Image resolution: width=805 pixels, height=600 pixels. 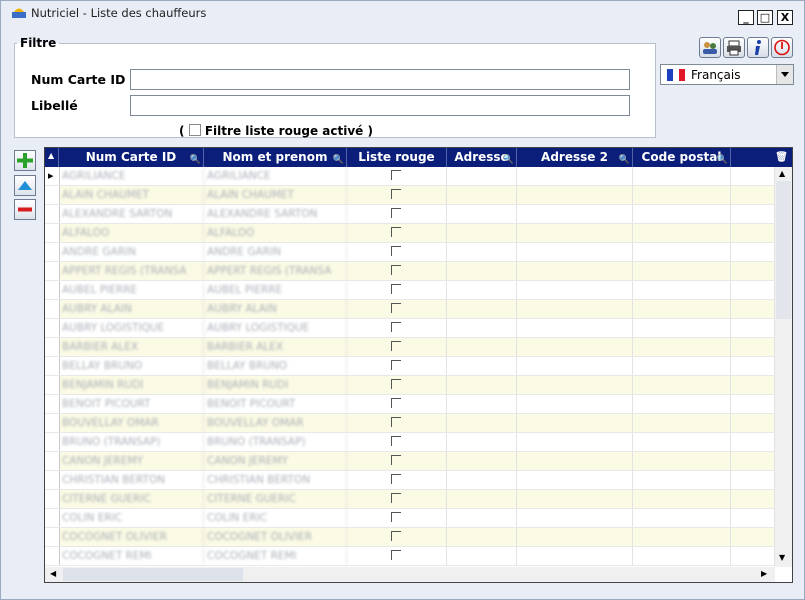 I want to click on nom-cell: AGRILIANCE, so click(x=275, y=176).